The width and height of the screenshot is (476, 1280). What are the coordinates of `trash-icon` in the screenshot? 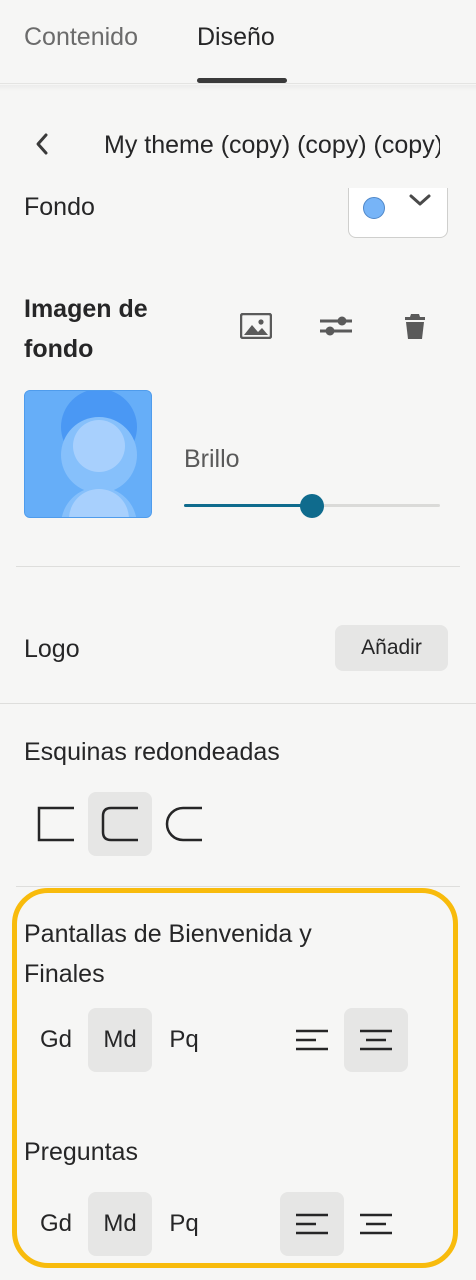 It's located at (415, 326).